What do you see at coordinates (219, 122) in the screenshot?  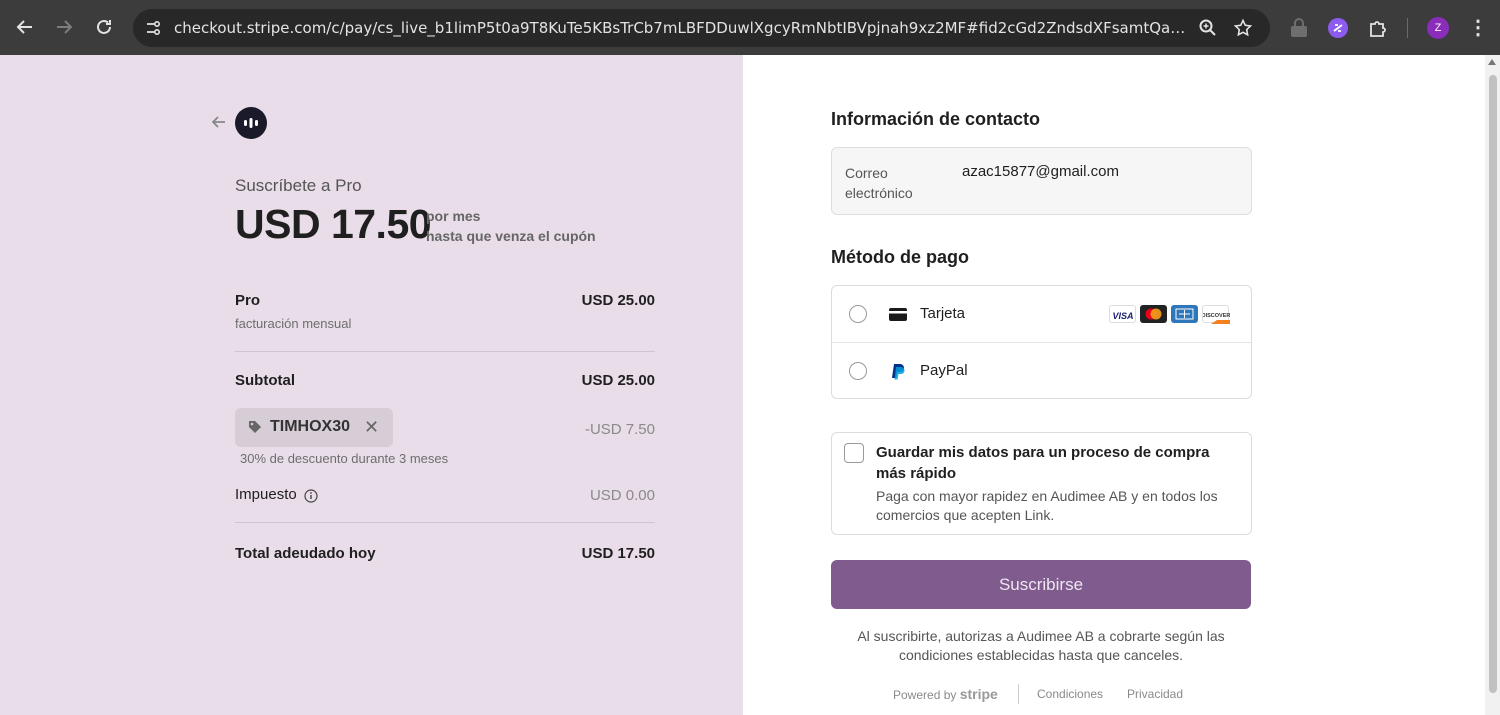 I see `back-arrow-icon` at bounding box center [219, 122].